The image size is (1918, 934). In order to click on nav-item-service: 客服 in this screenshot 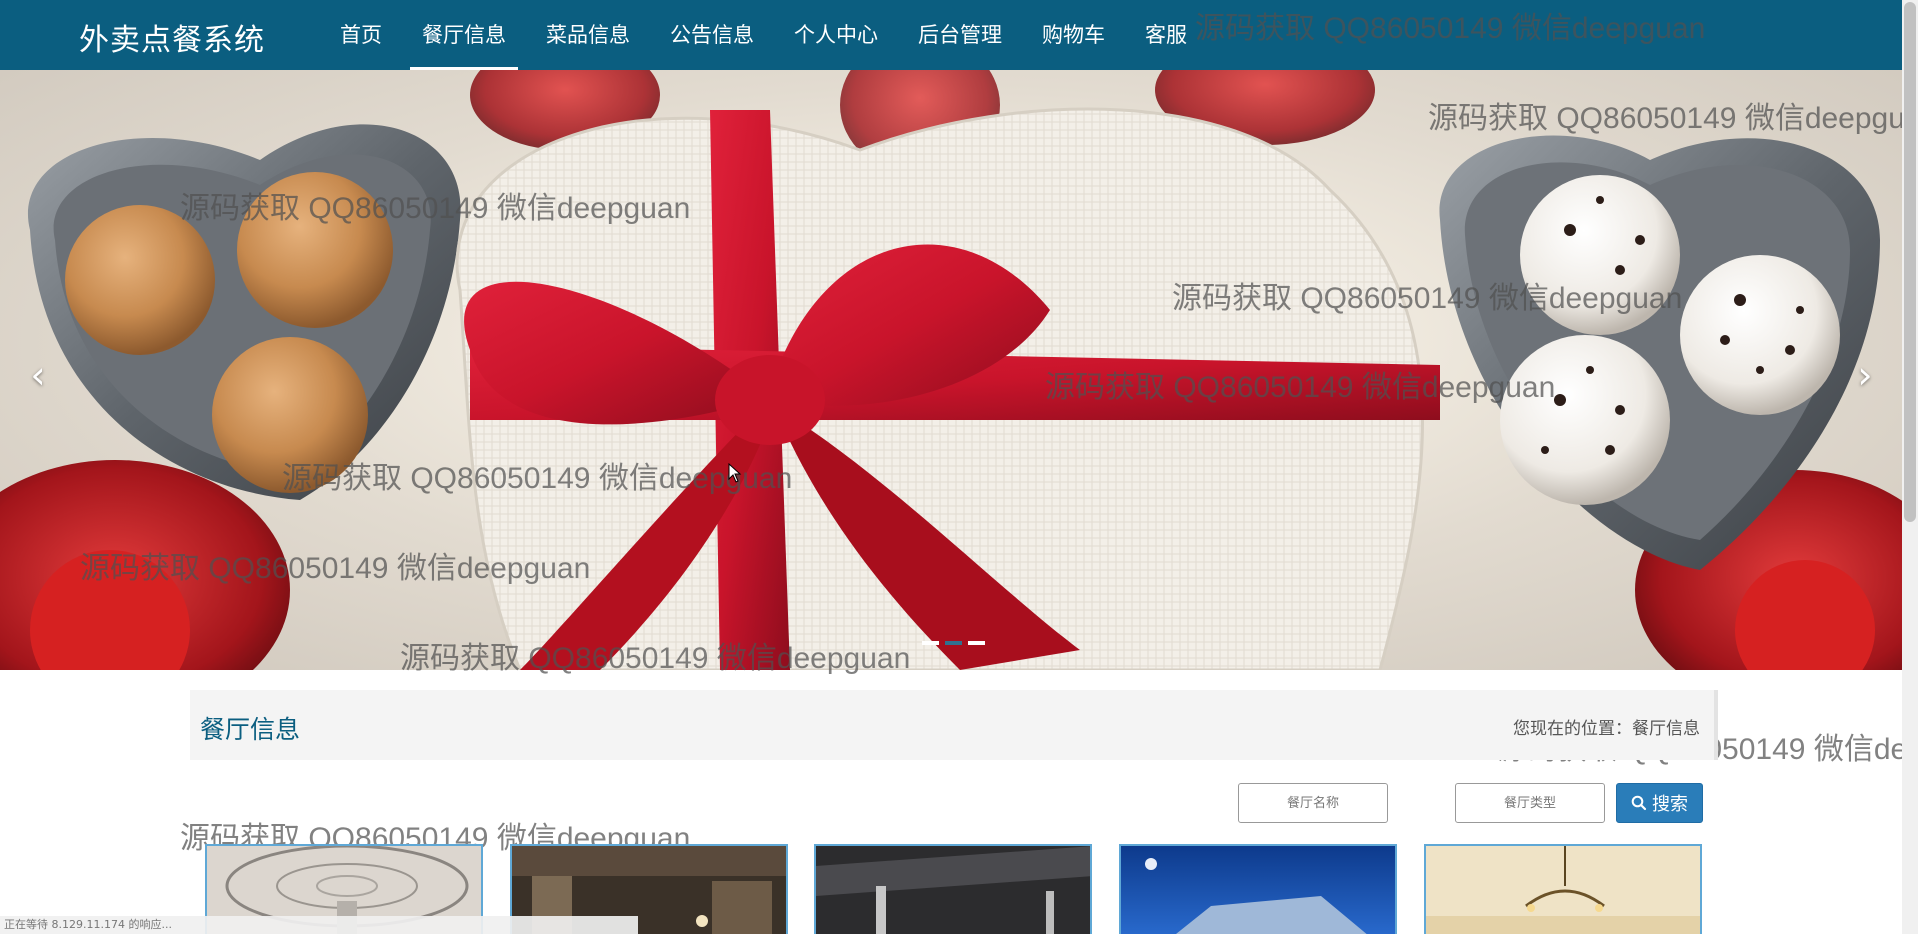, I will do `click(1166, 35)`.